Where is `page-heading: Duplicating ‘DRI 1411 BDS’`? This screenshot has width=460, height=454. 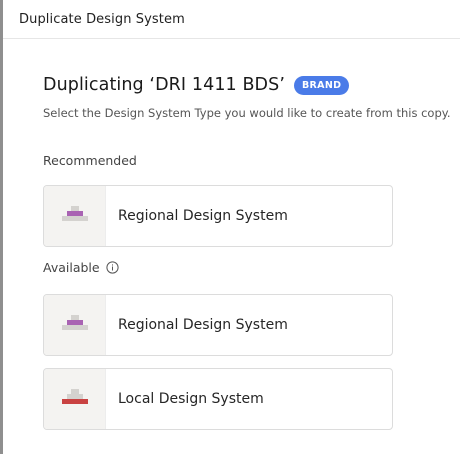 page-heading: Duplicating ‘DRI 1411 BDS’ is located at coordinates (164, 85).